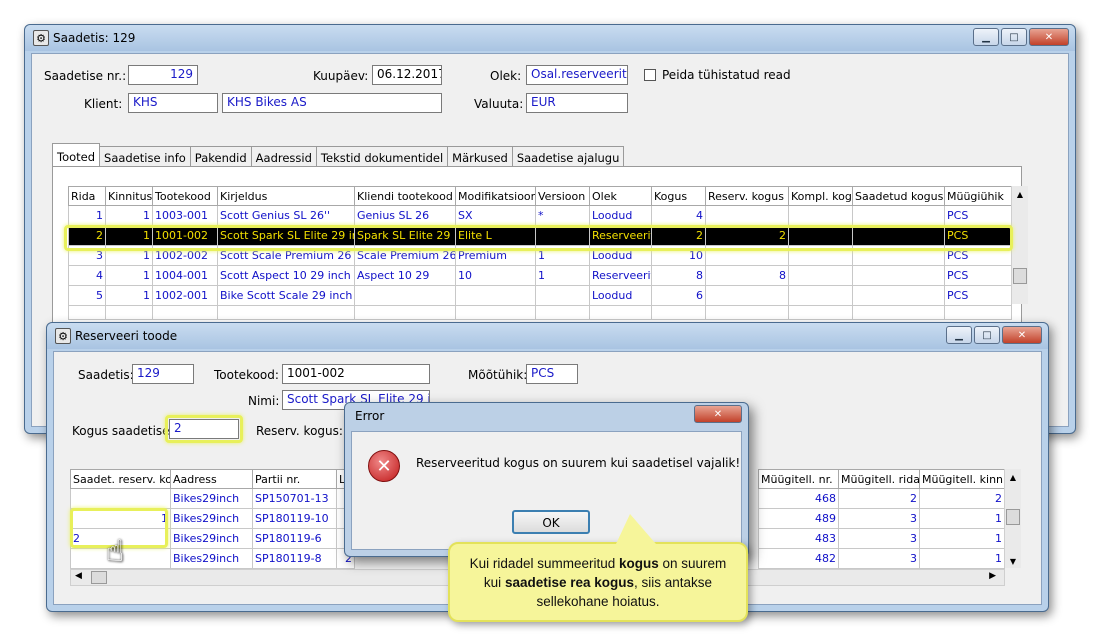 The width and height of the screenshot is (1099, 636). What do you see at coordinates (294, 558) in the screenshot?
I see `table-cell: SP180119-8` at bounding box center [294, 558].